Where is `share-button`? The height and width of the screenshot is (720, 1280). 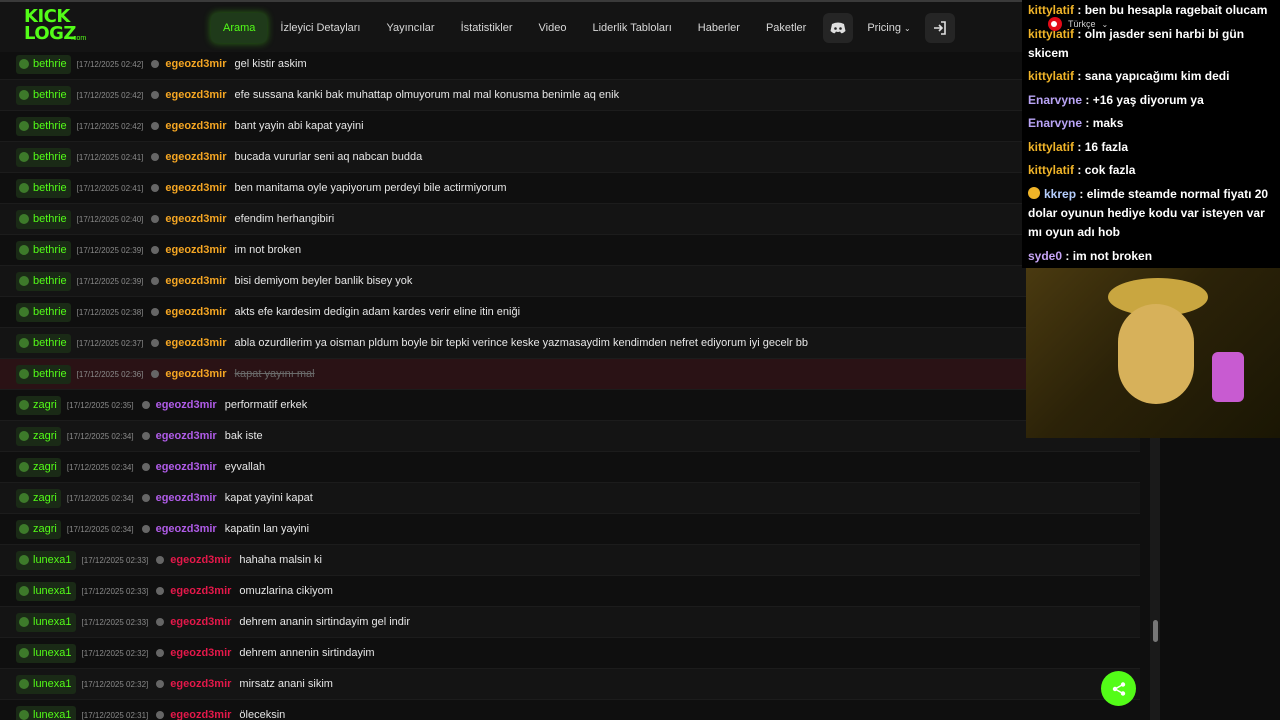
share-button is located at coordinates (1118, 688).